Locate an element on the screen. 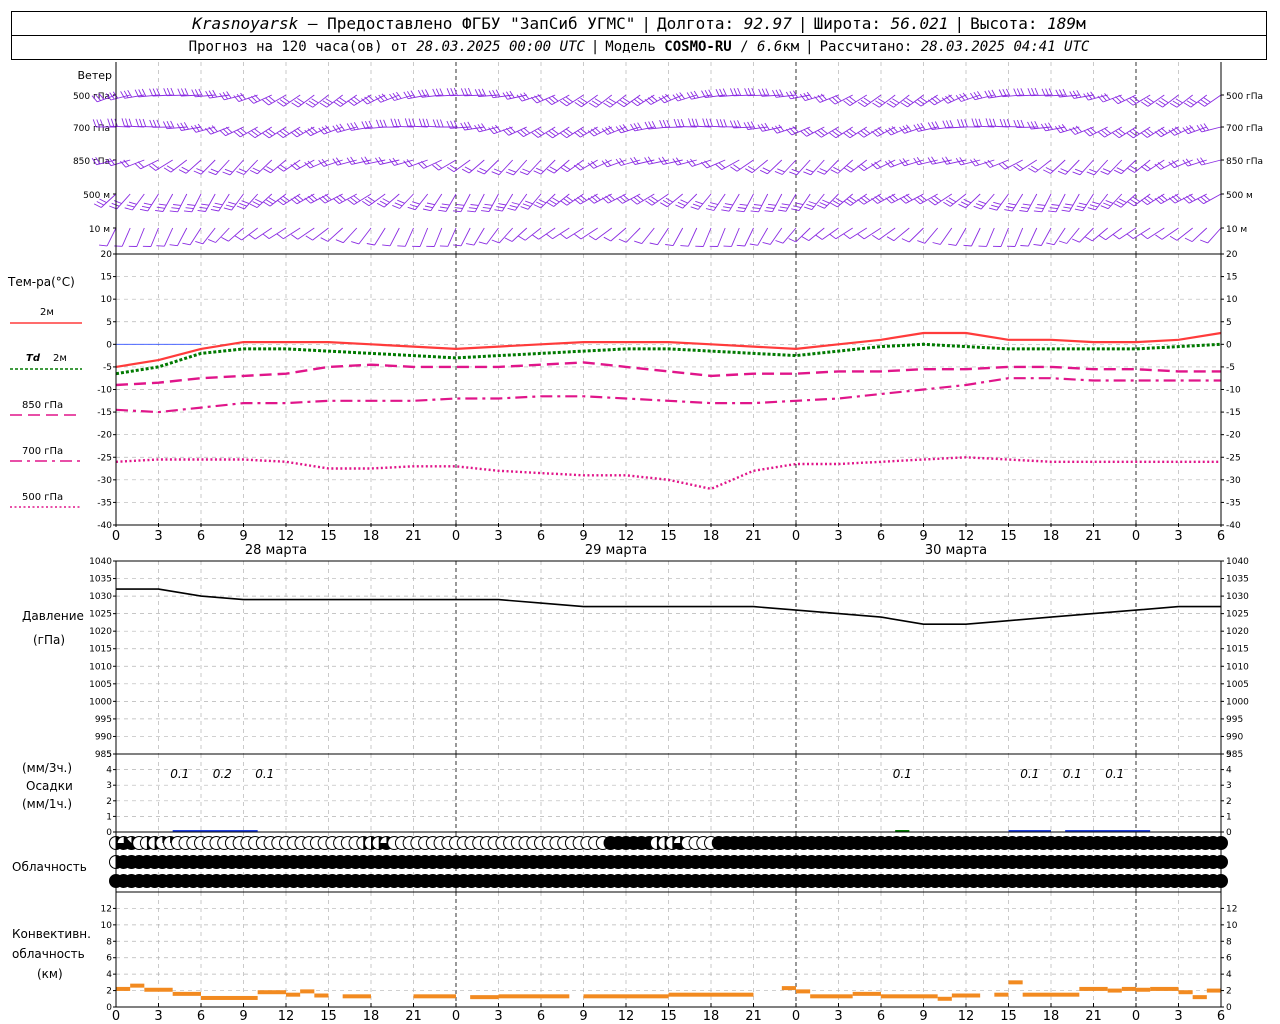 Image resolution: width=1280 pixels, height=1024 pixels. y-tick-left-prec: 4 is located at coordinates (109, 771).